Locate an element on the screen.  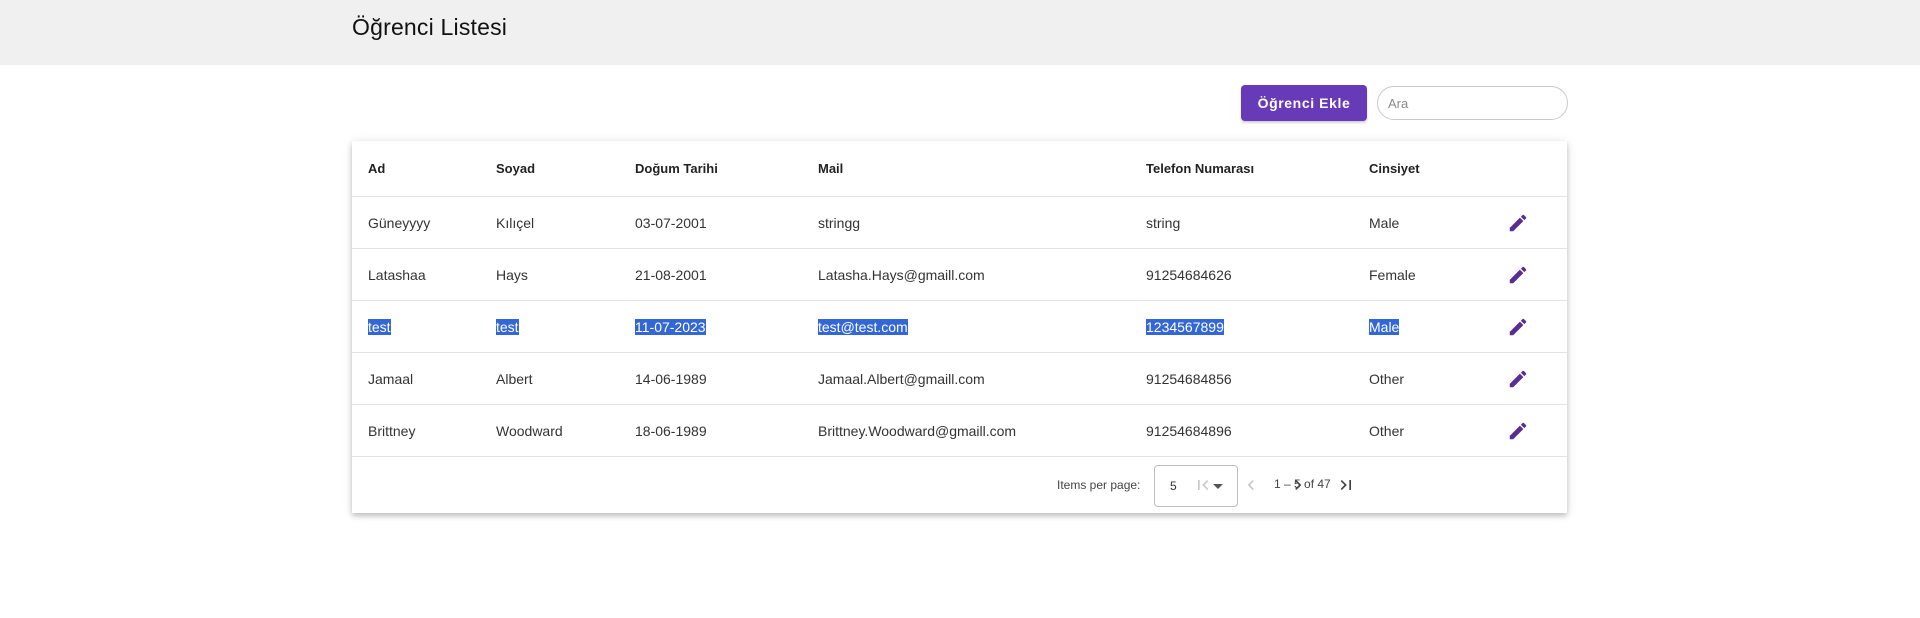
cell-ad-text: Güneyyyy is located at coordinates (399, 222).